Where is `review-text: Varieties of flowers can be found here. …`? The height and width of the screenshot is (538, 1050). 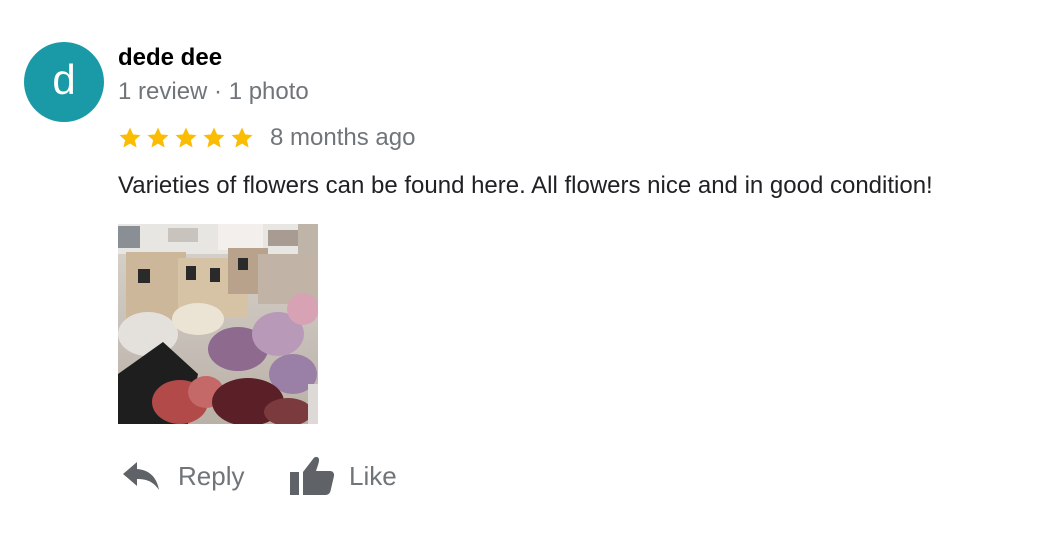 review-text: Varieties of flowers can be found here. … is located at coordinates (525, 185).